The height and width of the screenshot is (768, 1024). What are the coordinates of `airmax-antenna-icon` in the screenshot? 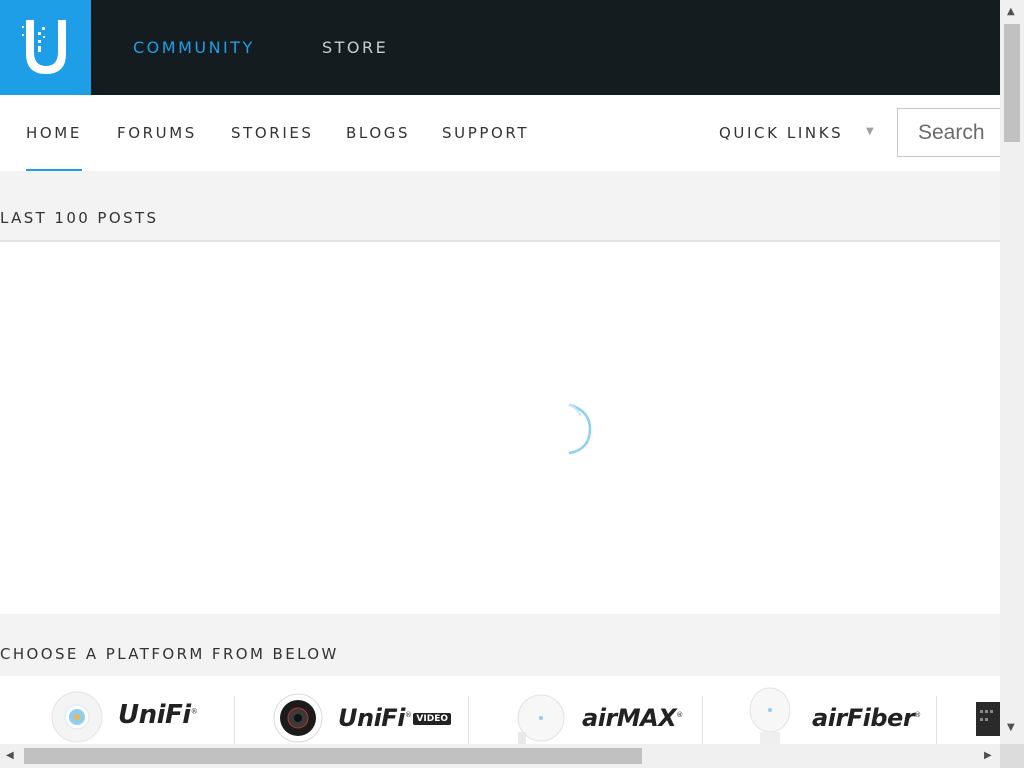 It's located at (541, 719).